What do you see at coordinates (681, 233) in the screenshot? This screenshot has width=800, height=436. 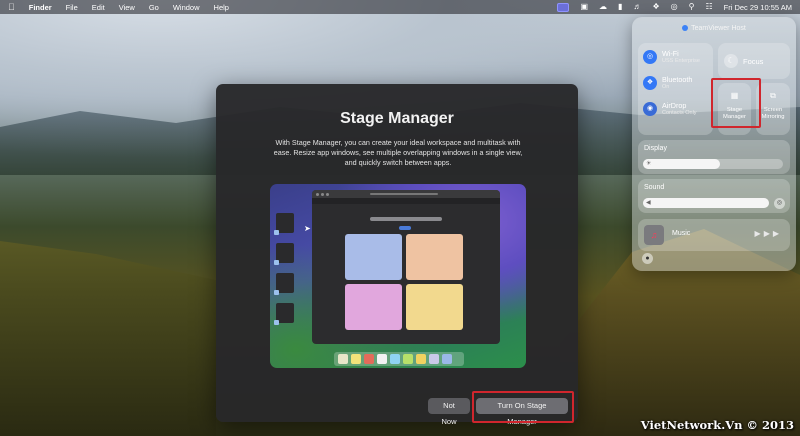 I see `music-label: Music` at bounding box center [681, 233].